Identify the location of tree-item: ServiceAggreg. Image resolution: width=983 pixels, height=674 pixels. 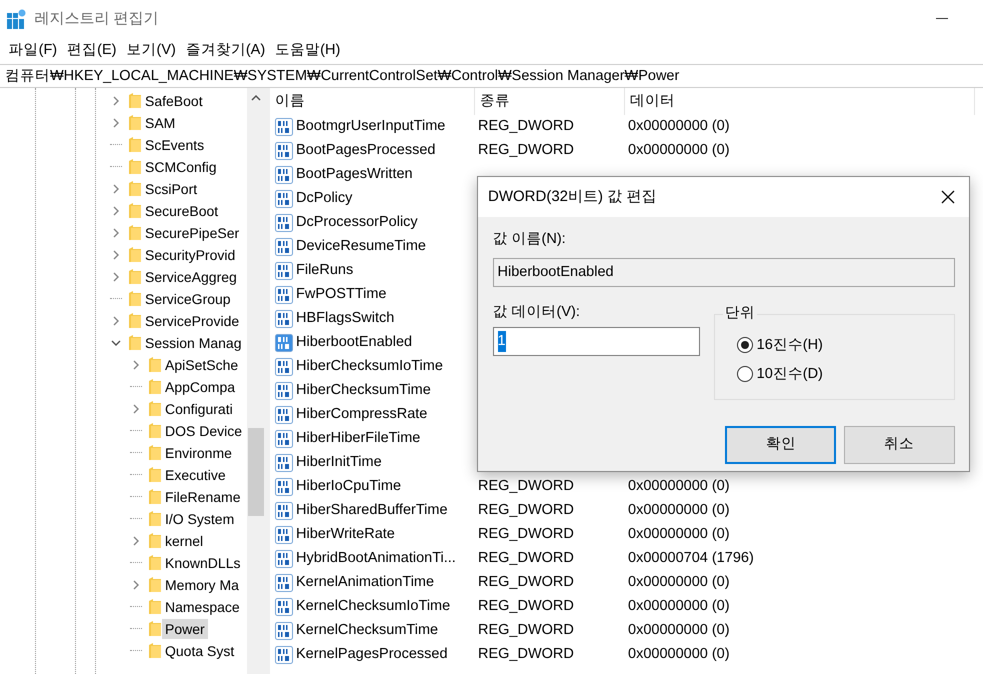
(191, 277).